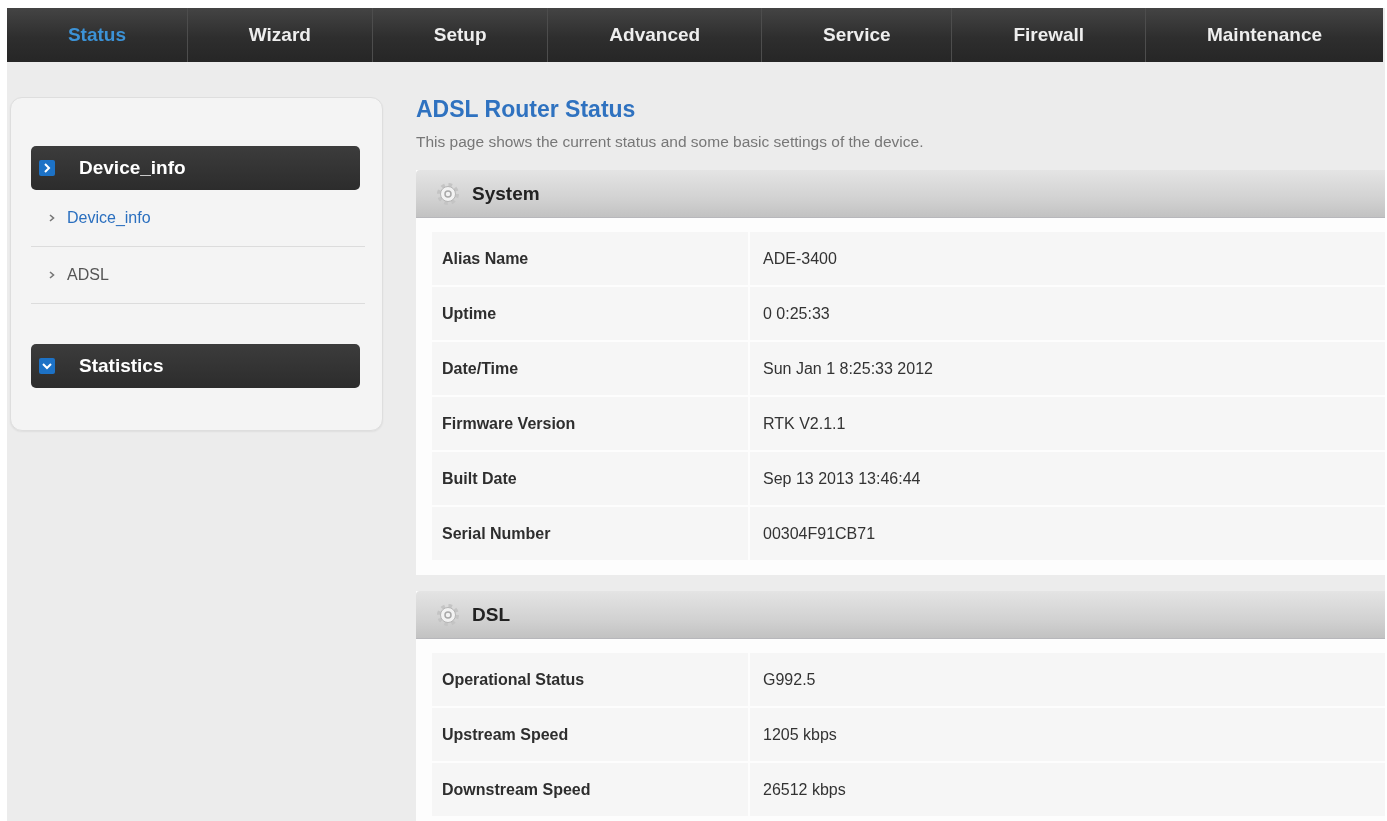 This screenshot has height=821, width=1387. I want to click on panel-title: System, so click(506, 193).